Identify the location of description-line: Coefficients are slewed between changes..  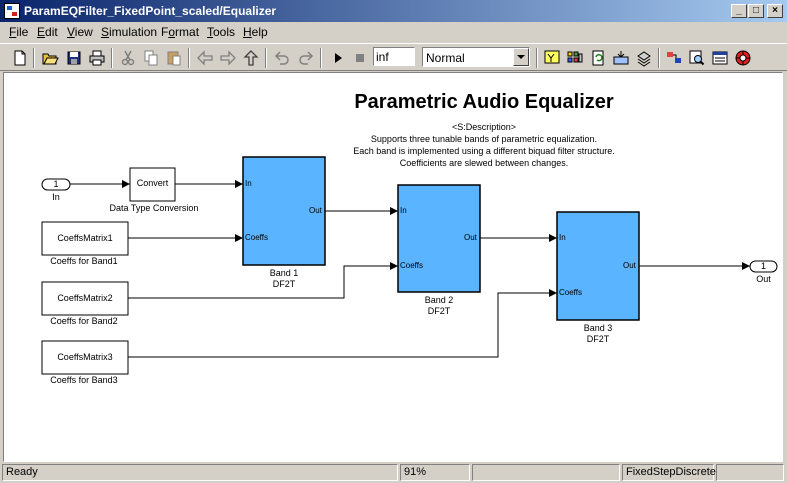
(484, 163).